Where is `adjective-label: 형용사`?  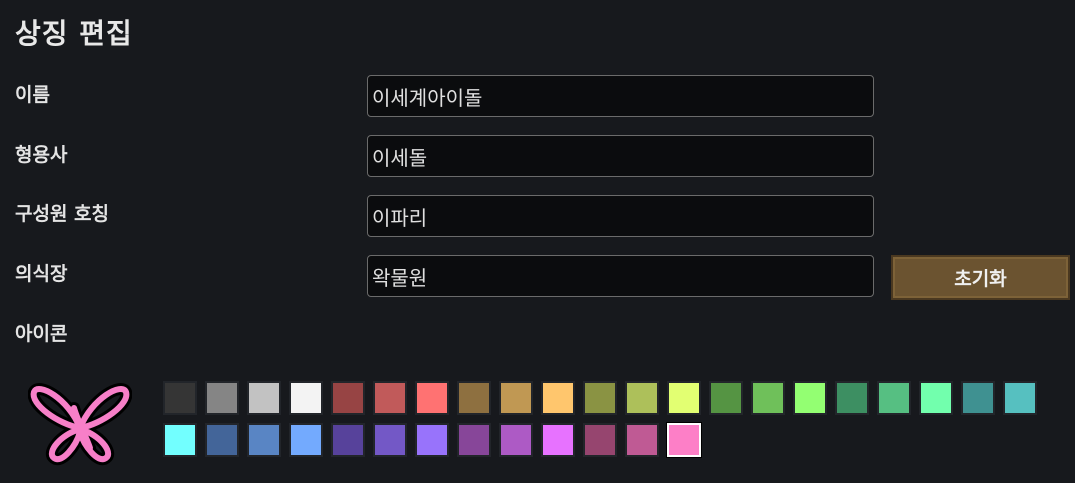
adjective-label: 형용사 is located at coordinates (41, 155).